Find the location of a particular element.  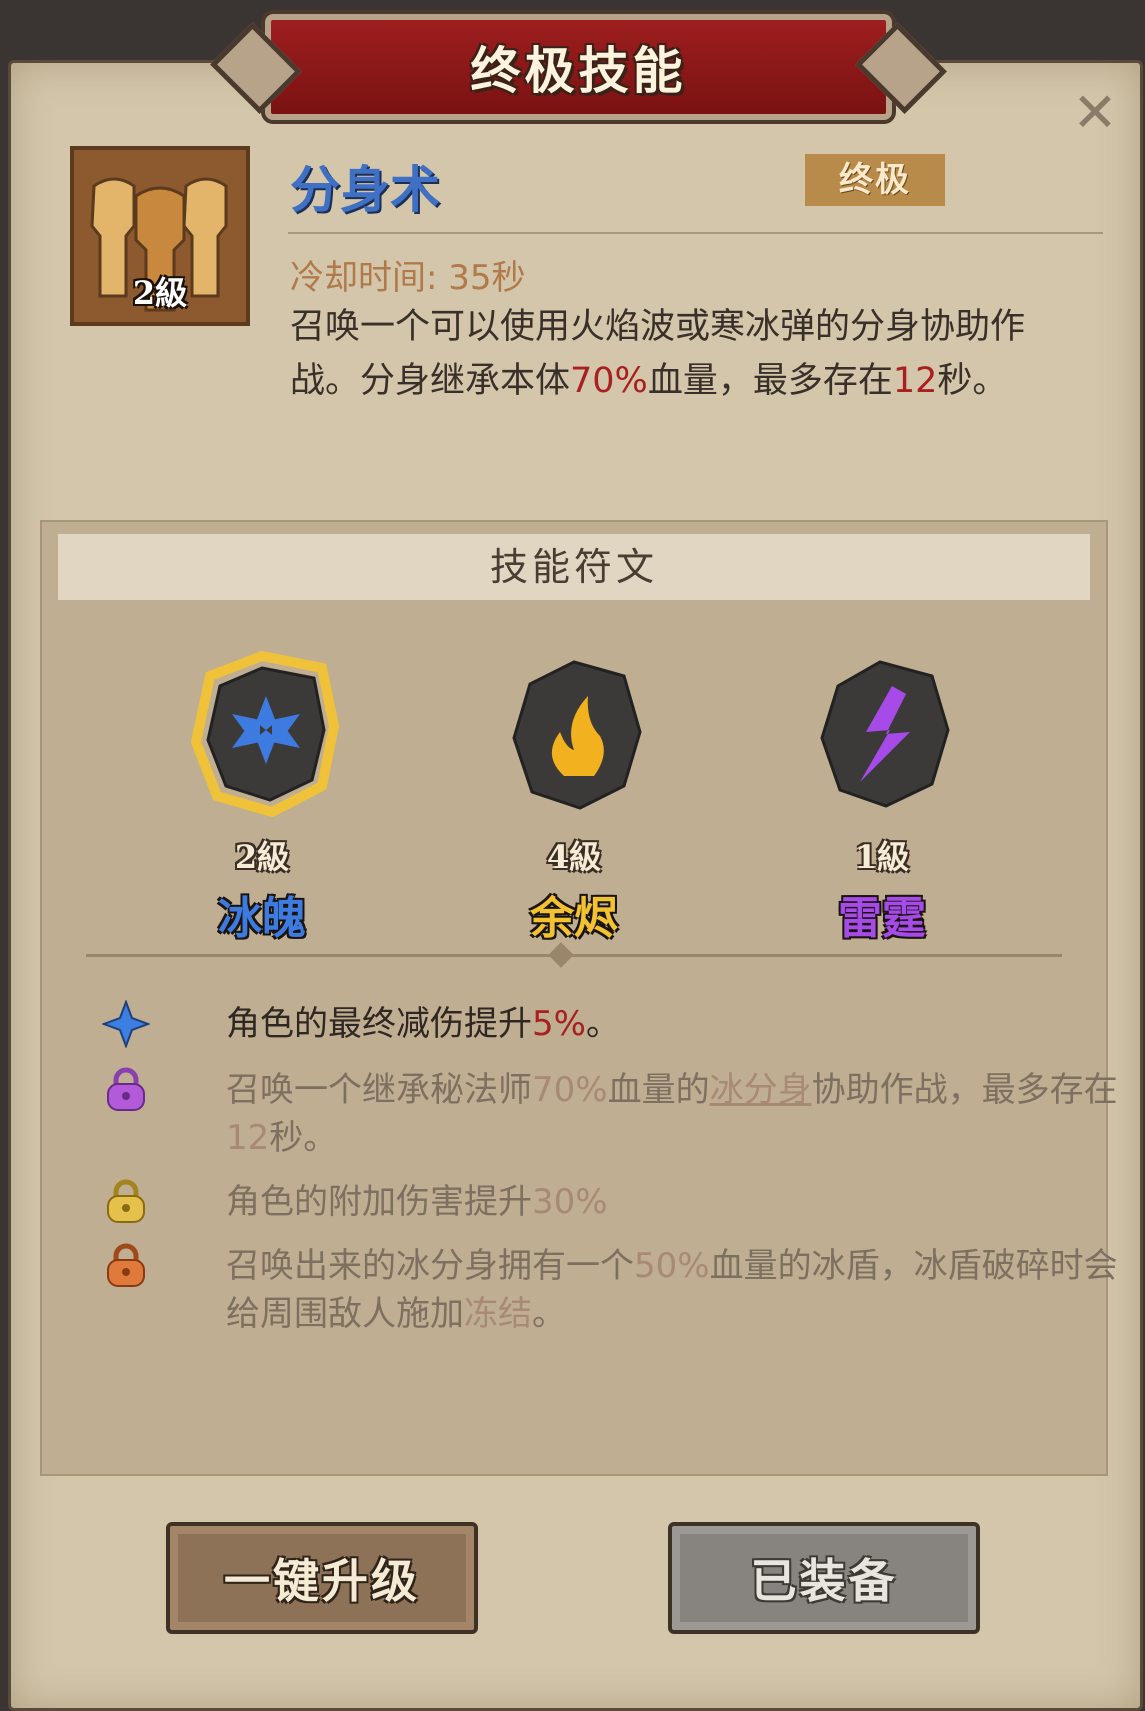

effect-text-part: 协助作战，最多存在 is located at coordinates (964, 1090).